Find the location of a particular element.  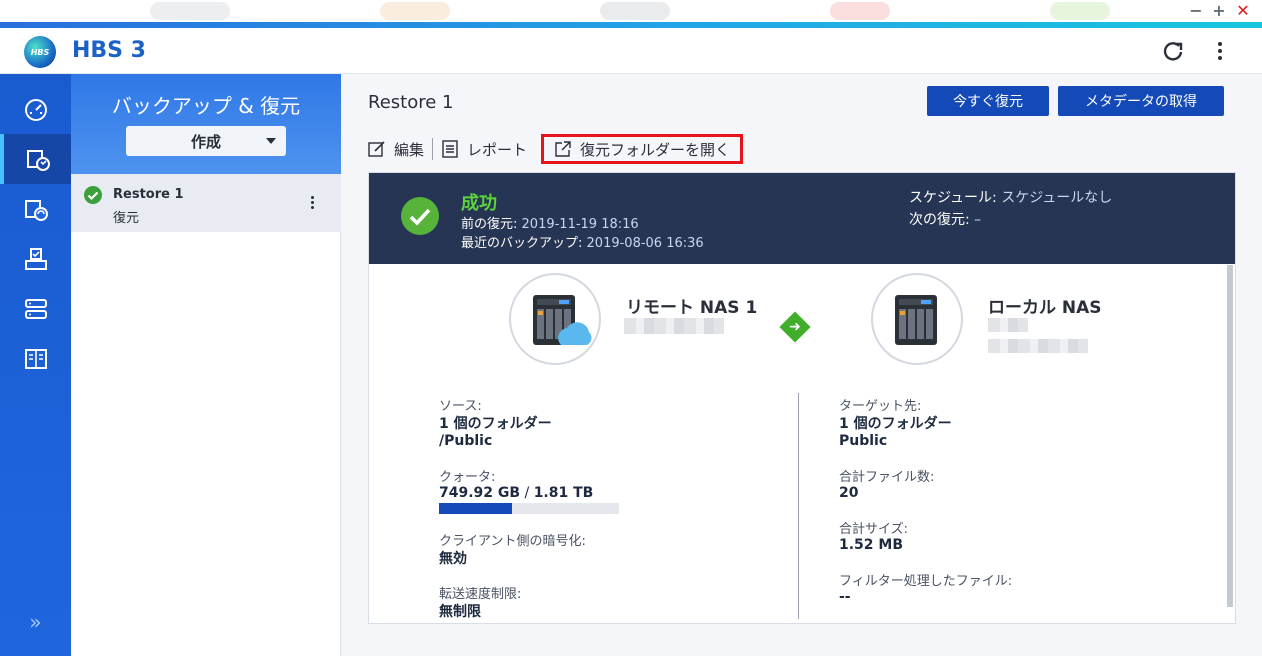

total-size-label: 合計サイズ: is located at coordinates (873, 529).